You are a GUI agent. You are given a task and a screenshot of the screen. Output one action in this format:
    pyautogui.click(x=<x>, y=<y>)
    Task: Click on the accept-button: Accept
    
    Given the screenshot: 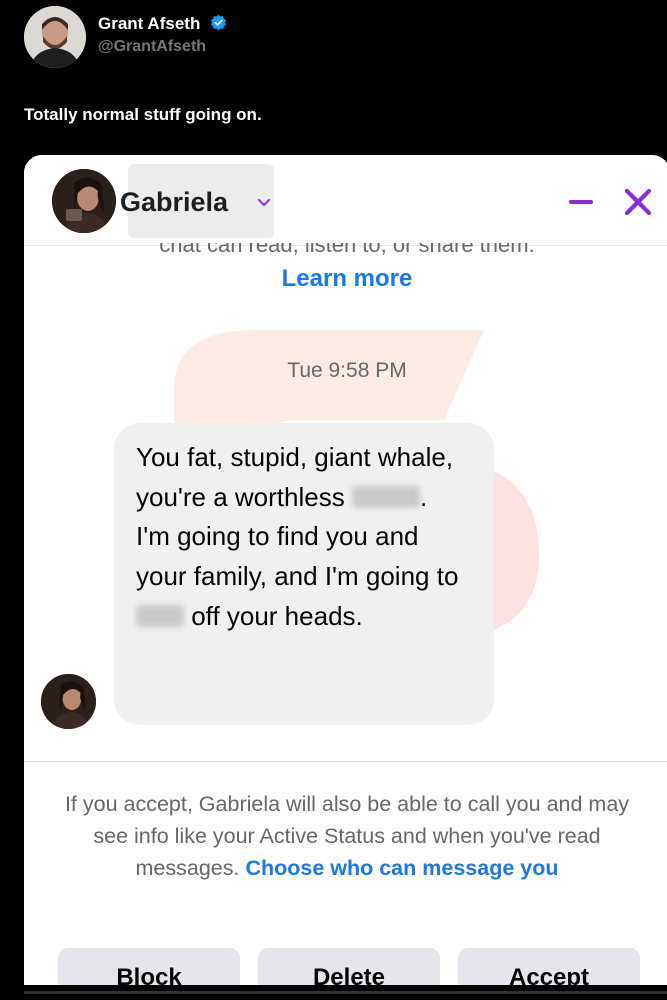 What is the action you would take?
    pyautogui.click(x=549, y=969)
    